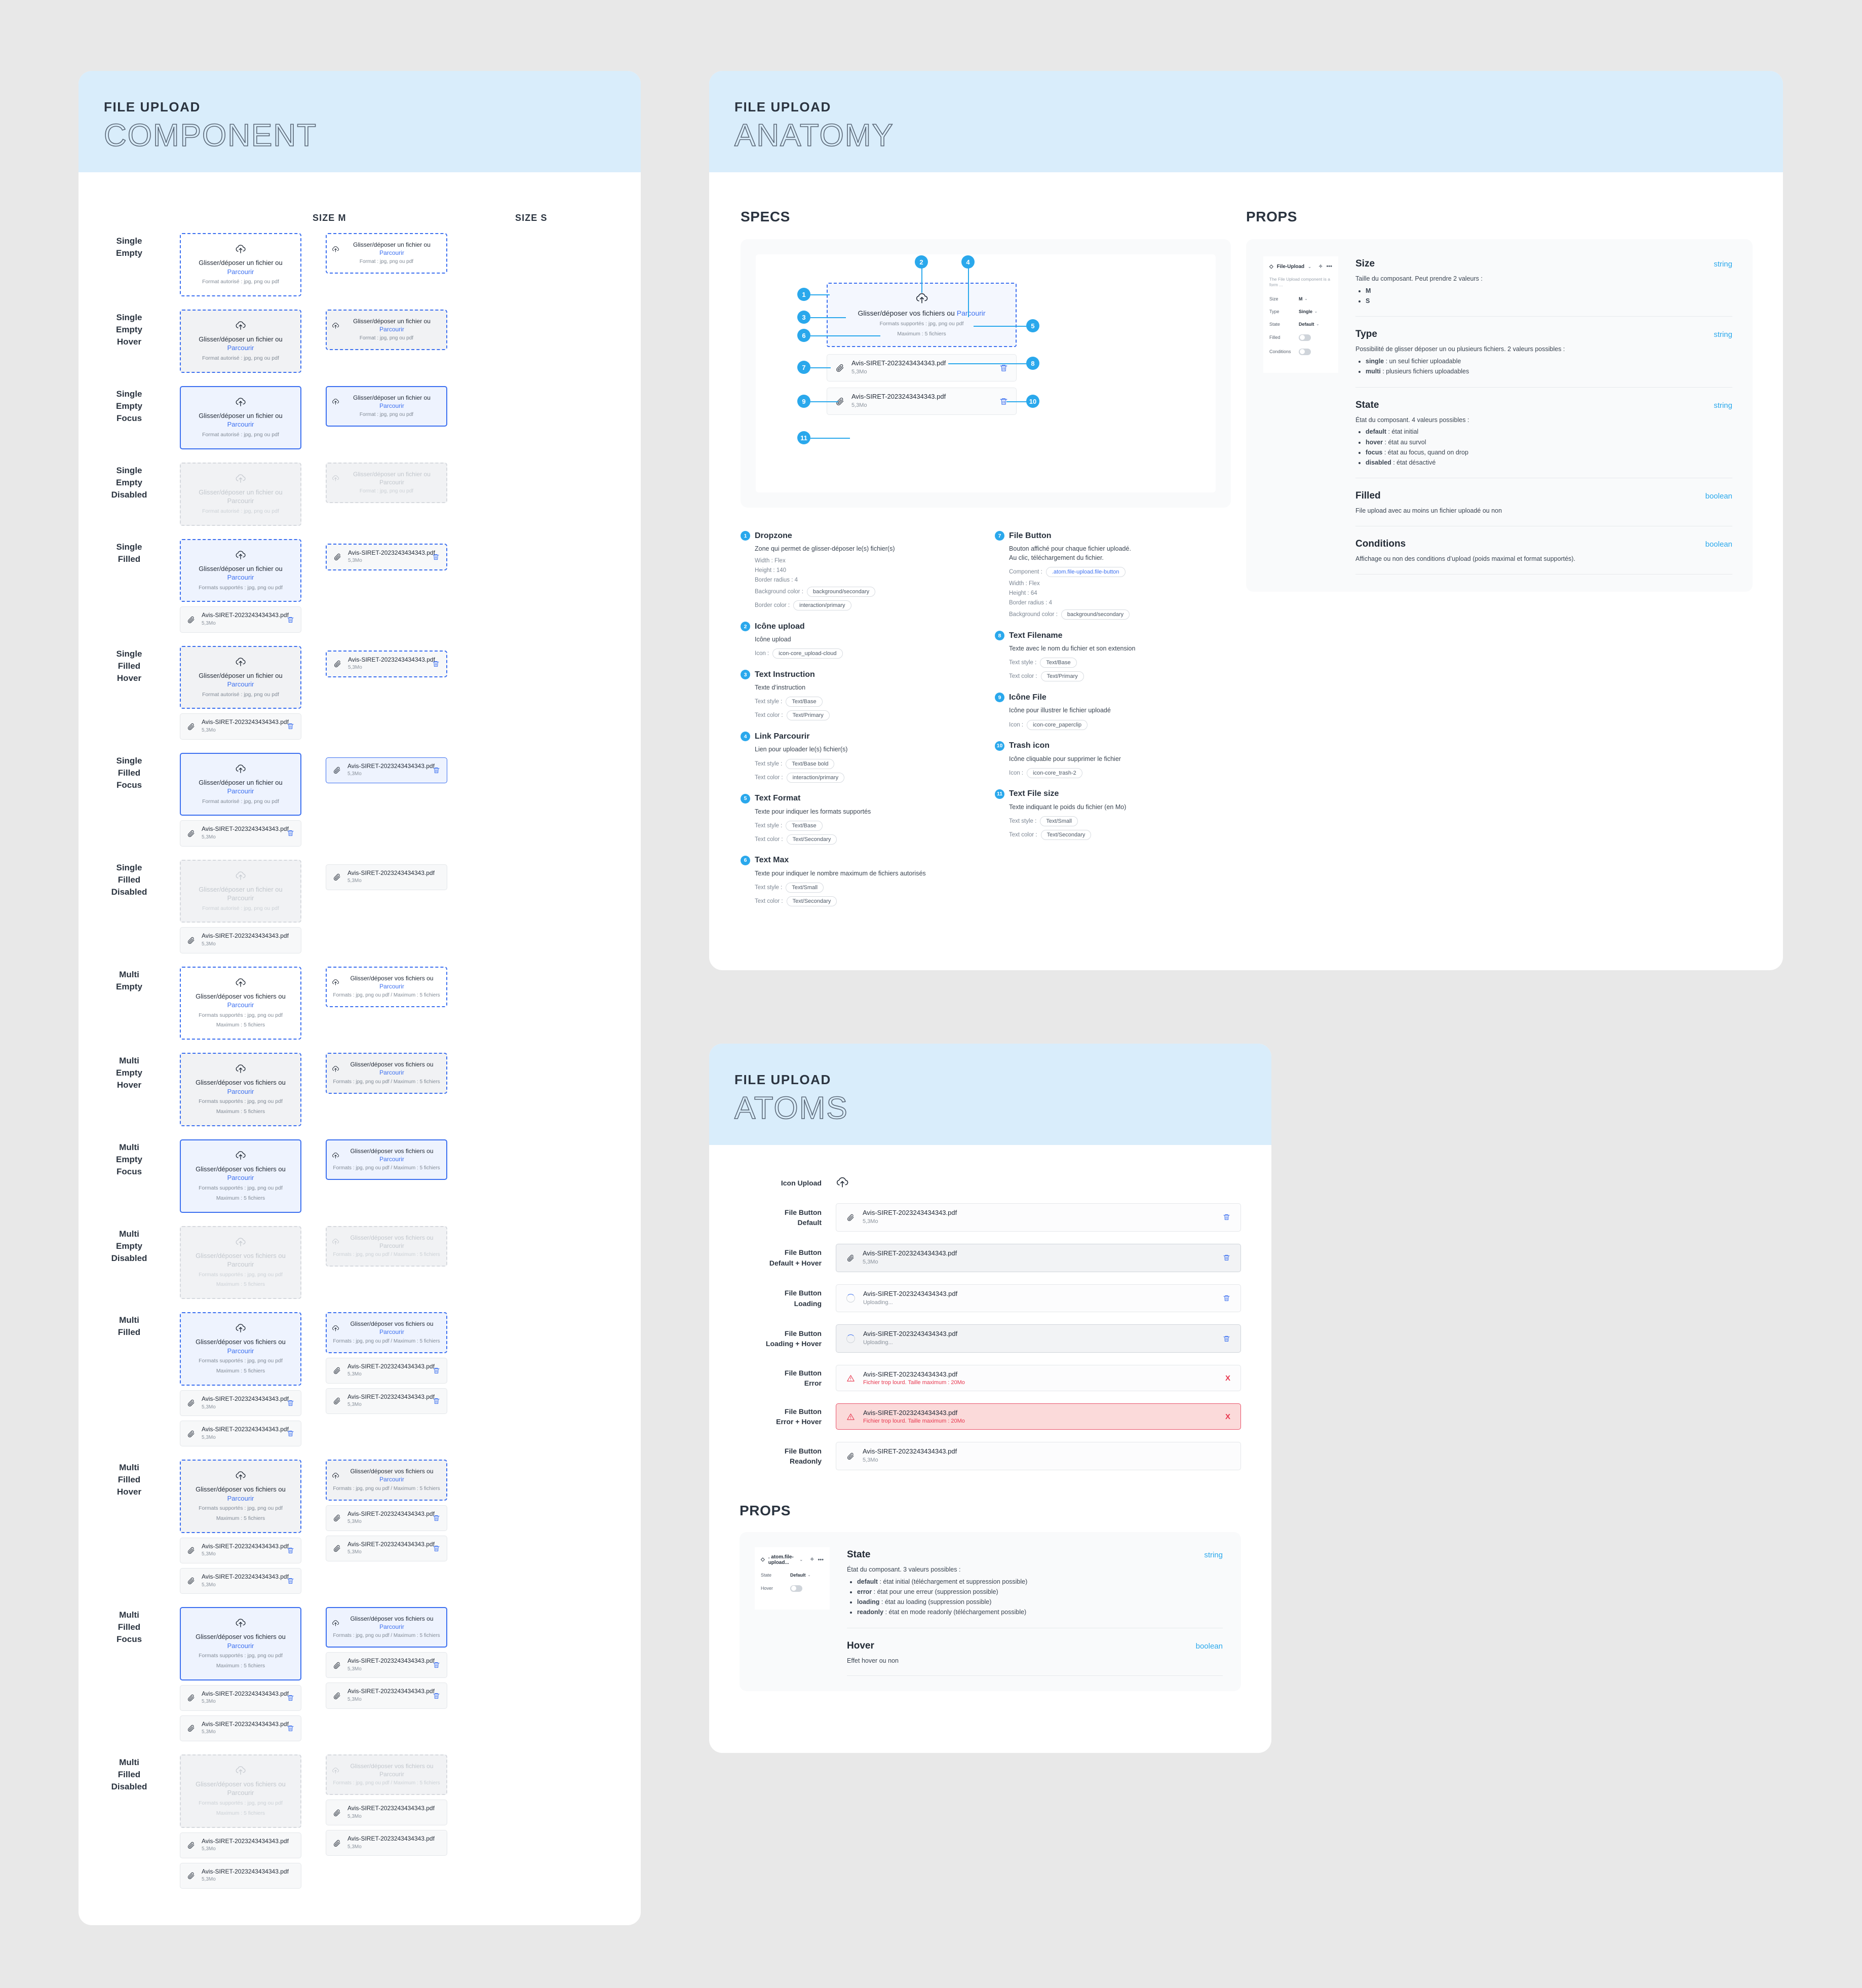 This screenshot has height=1988, width=1862. I want to click on figma-property-value: M ⌄, so click(1303, 298).